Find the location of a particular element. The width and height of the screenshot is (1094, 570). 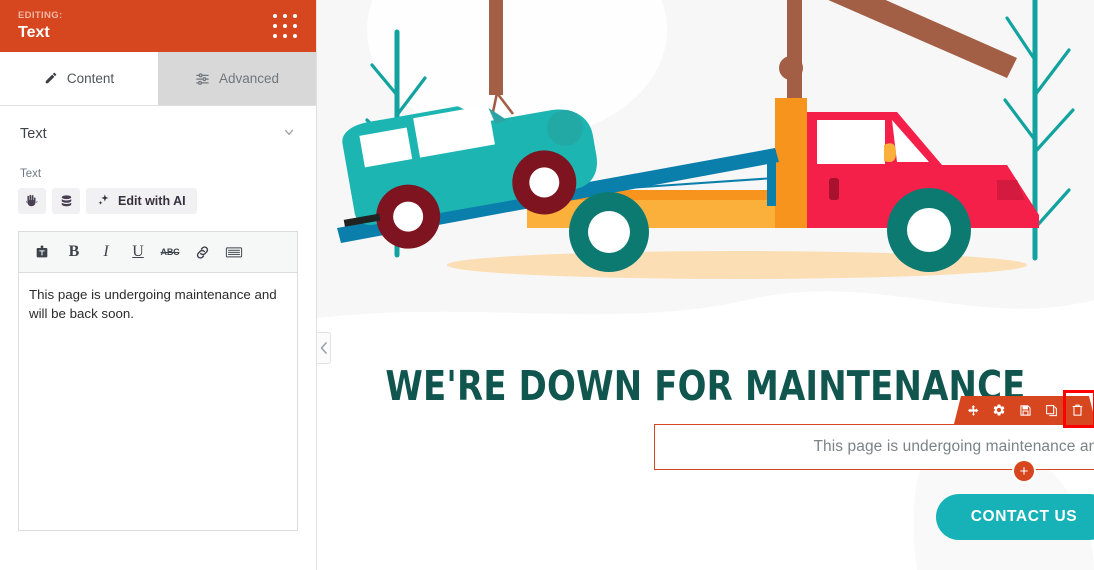

underline-button: U is located at coordinates (138, 252).